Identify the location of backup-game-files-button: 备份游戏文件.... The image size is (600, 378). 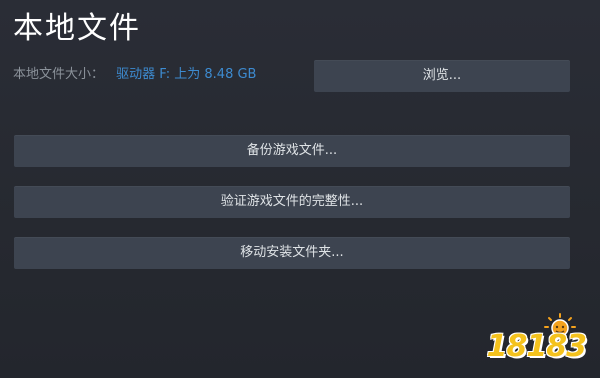
(292, 151).